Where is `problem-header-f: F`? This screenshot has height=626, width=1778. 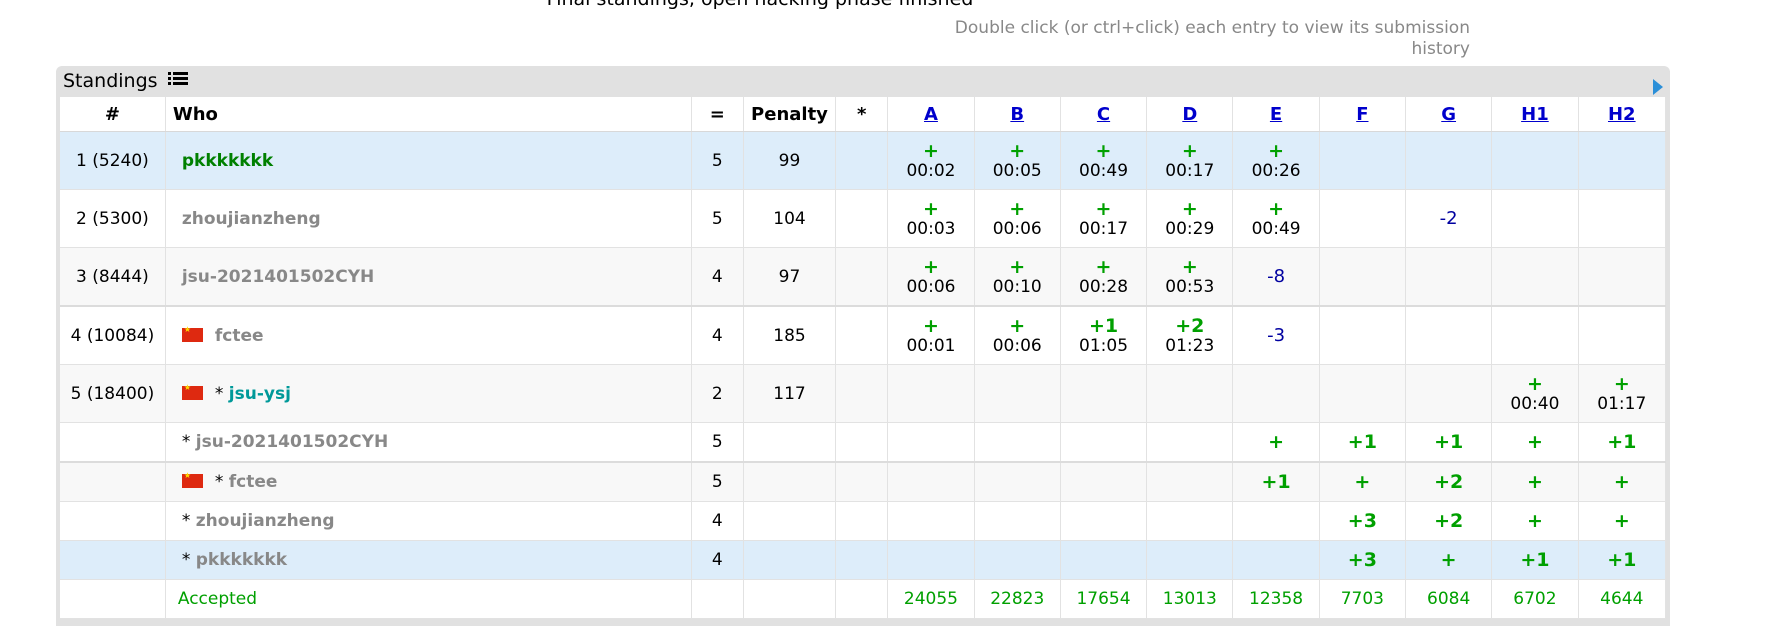 problem-header-f: F is located at coordinates (1363, 114).